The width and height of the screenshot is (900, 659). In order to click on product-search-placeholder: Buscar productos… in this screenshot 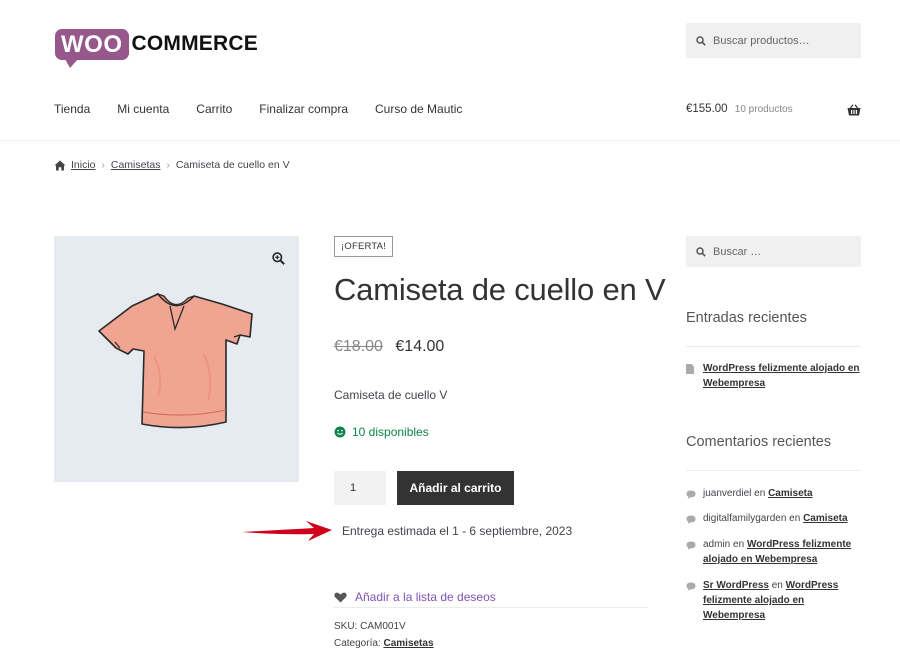, I will do `click(761, 40)`.